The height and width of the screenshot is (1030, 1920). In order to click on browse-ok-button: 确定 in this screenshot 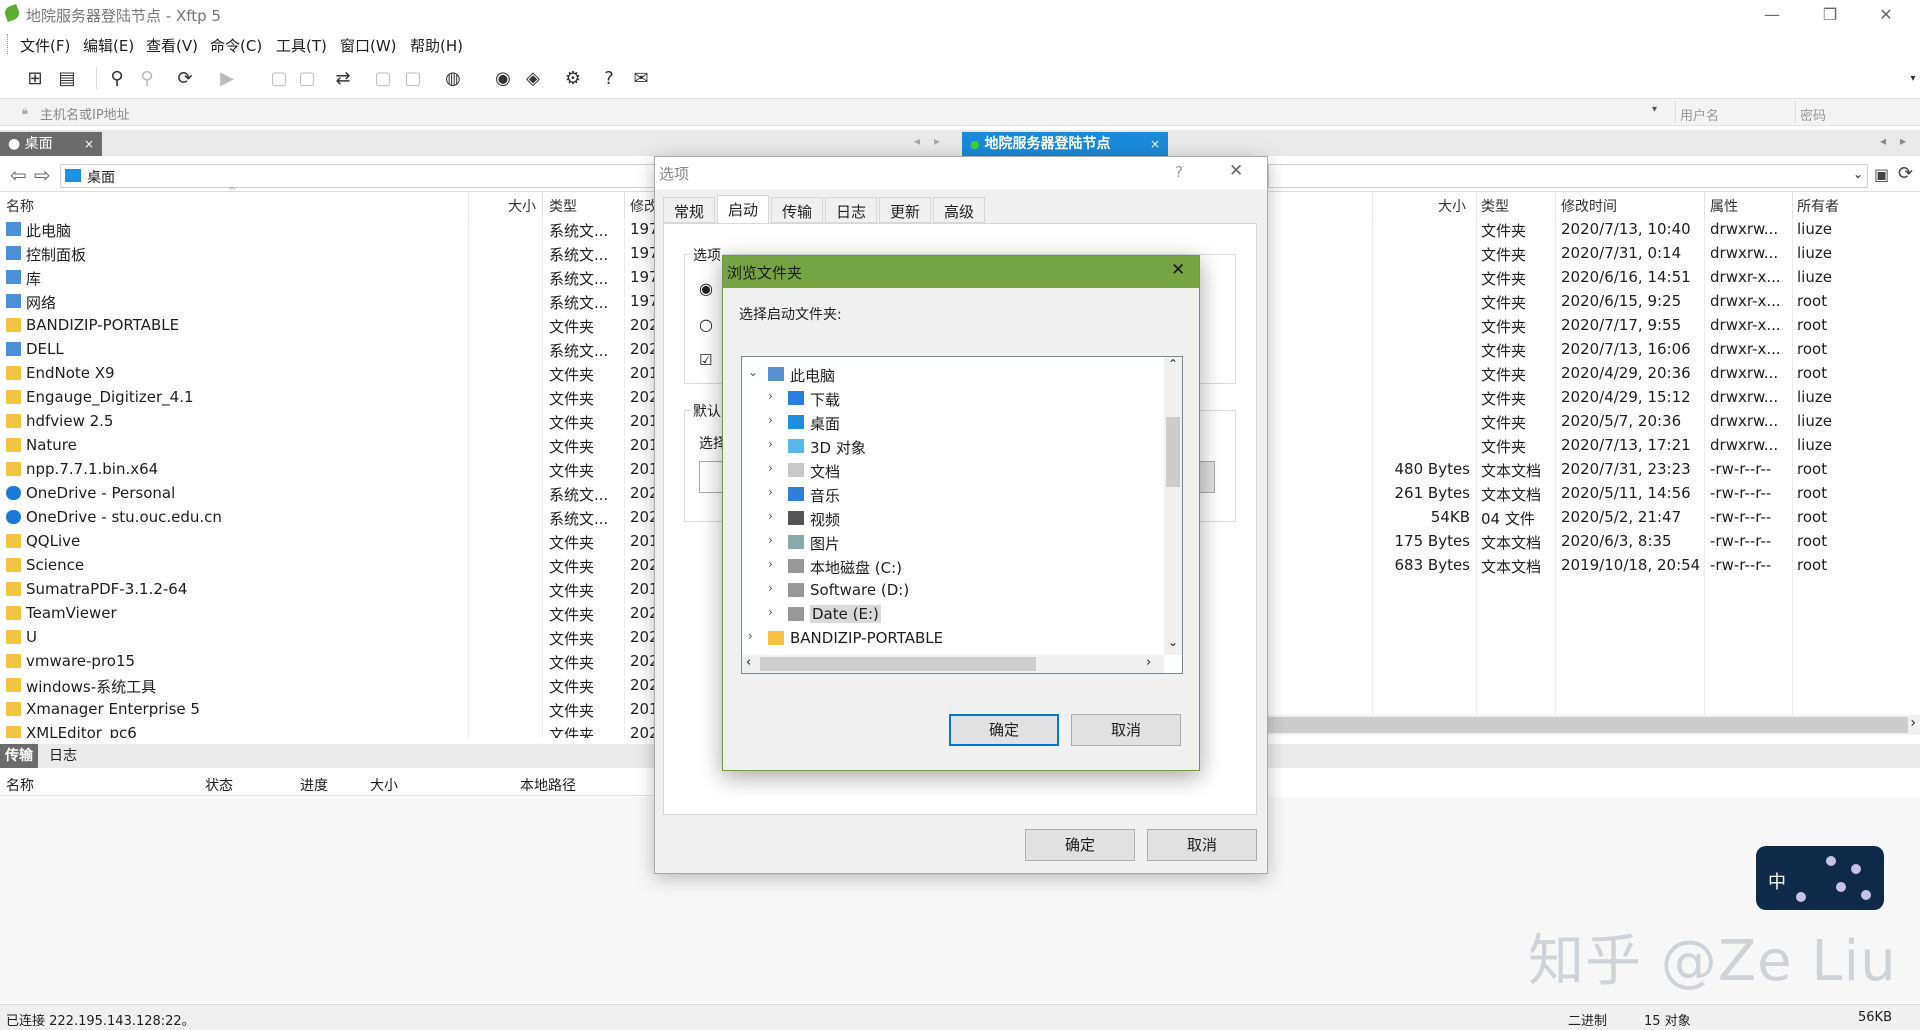, I will do `click(1004, 730)`.